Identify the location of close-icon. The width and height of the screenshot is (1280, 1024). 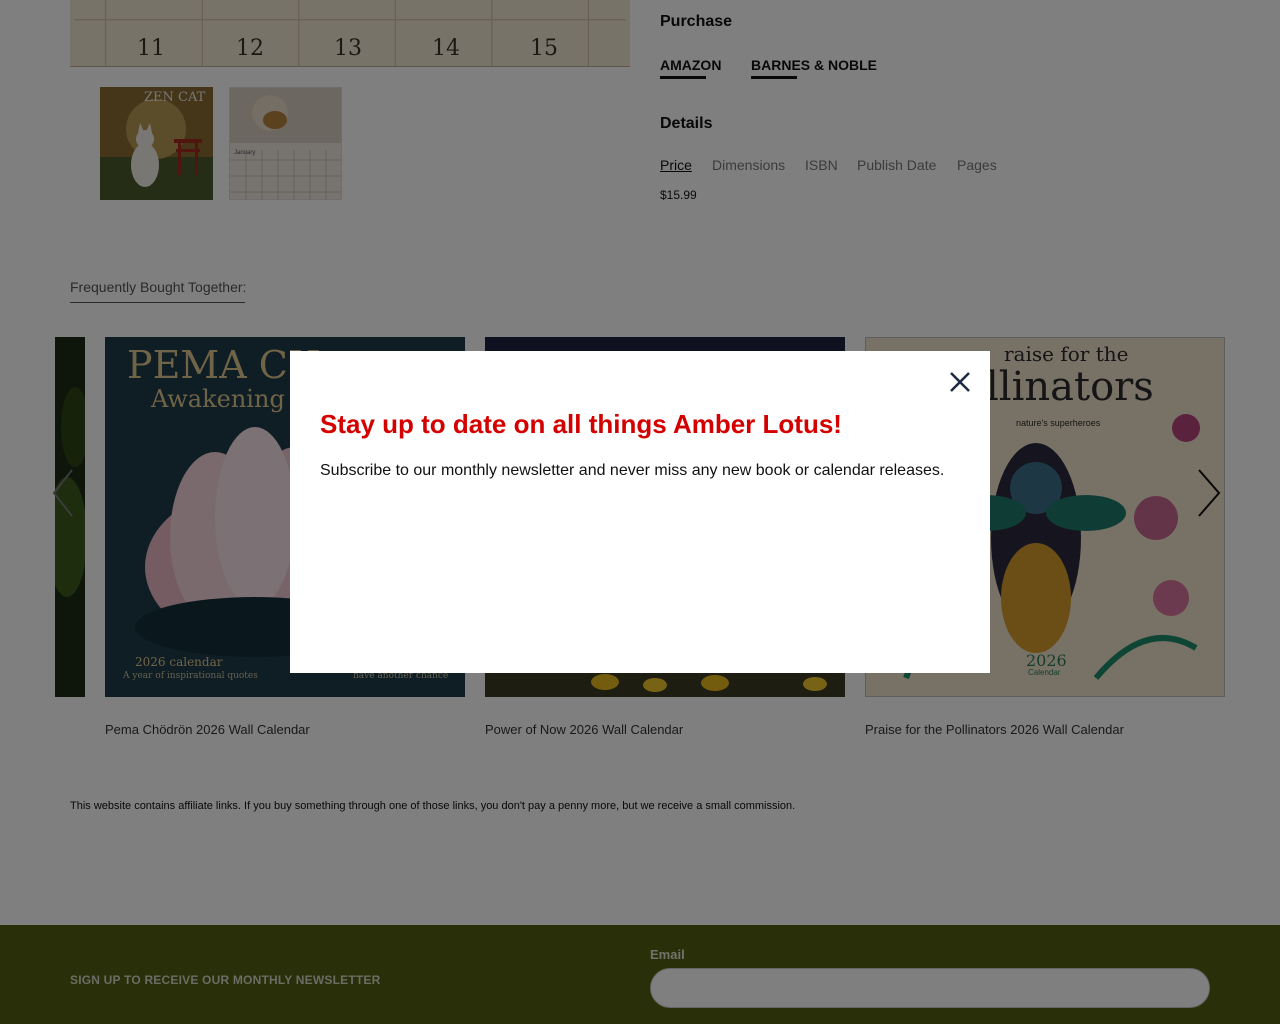
(960, 382).